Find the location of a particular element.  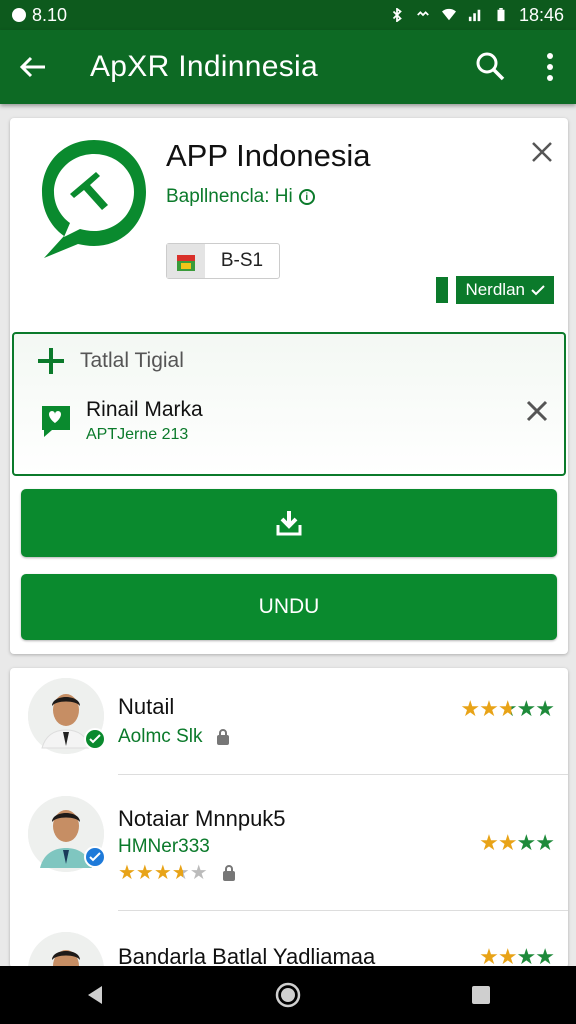

rating-stars: ★★★★★ is located at coordinates (507, 709).